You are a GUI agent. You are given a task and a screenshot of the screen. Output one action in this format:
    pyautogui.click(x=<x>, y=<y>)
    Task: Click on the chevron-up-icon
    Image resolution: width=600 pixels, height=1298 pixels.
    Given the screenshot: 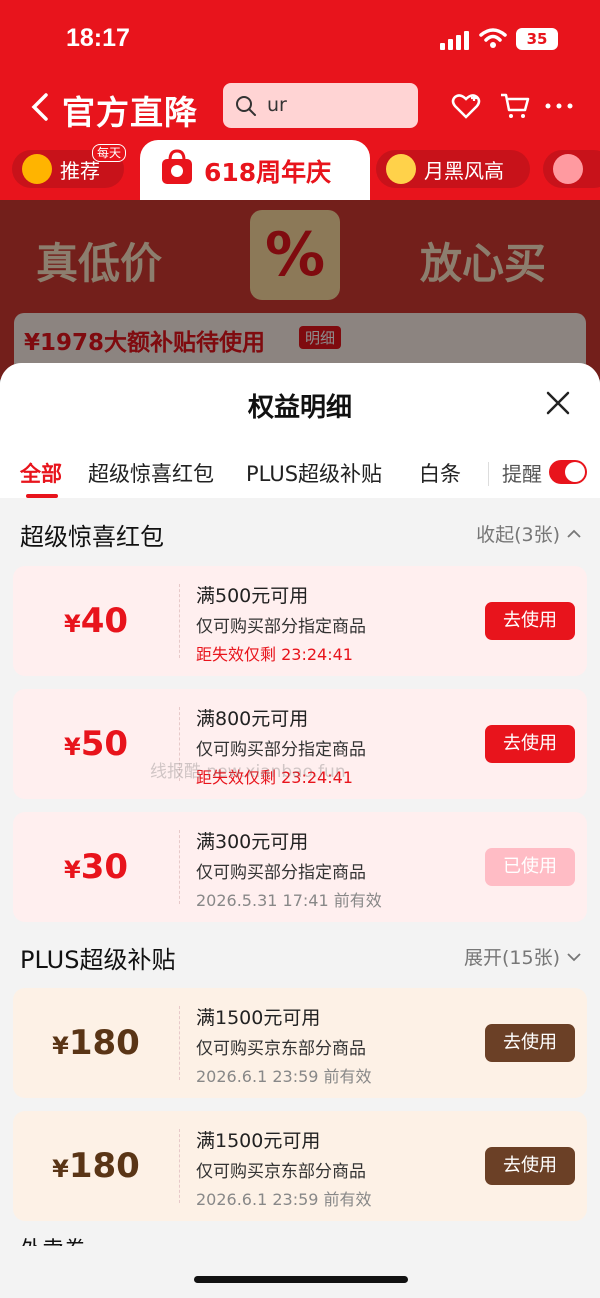 What is the action you would take?
    pyautogui.click(x=574, y=533)
    